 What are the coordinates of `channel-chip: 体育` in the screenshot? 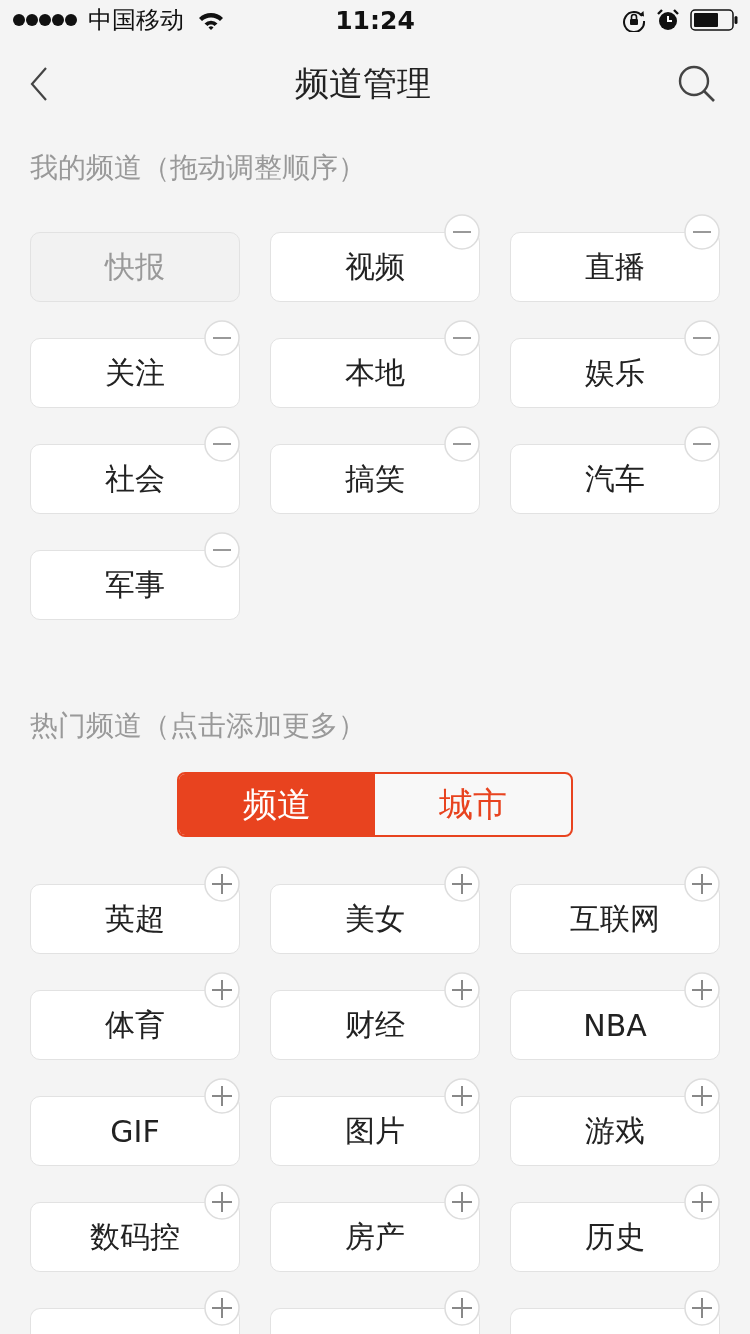 It's located at (135, 1025).